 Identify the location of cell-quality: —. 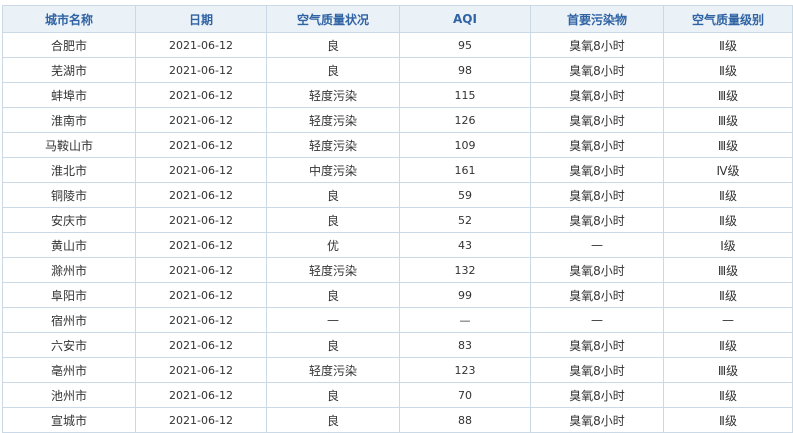
(333, 320).